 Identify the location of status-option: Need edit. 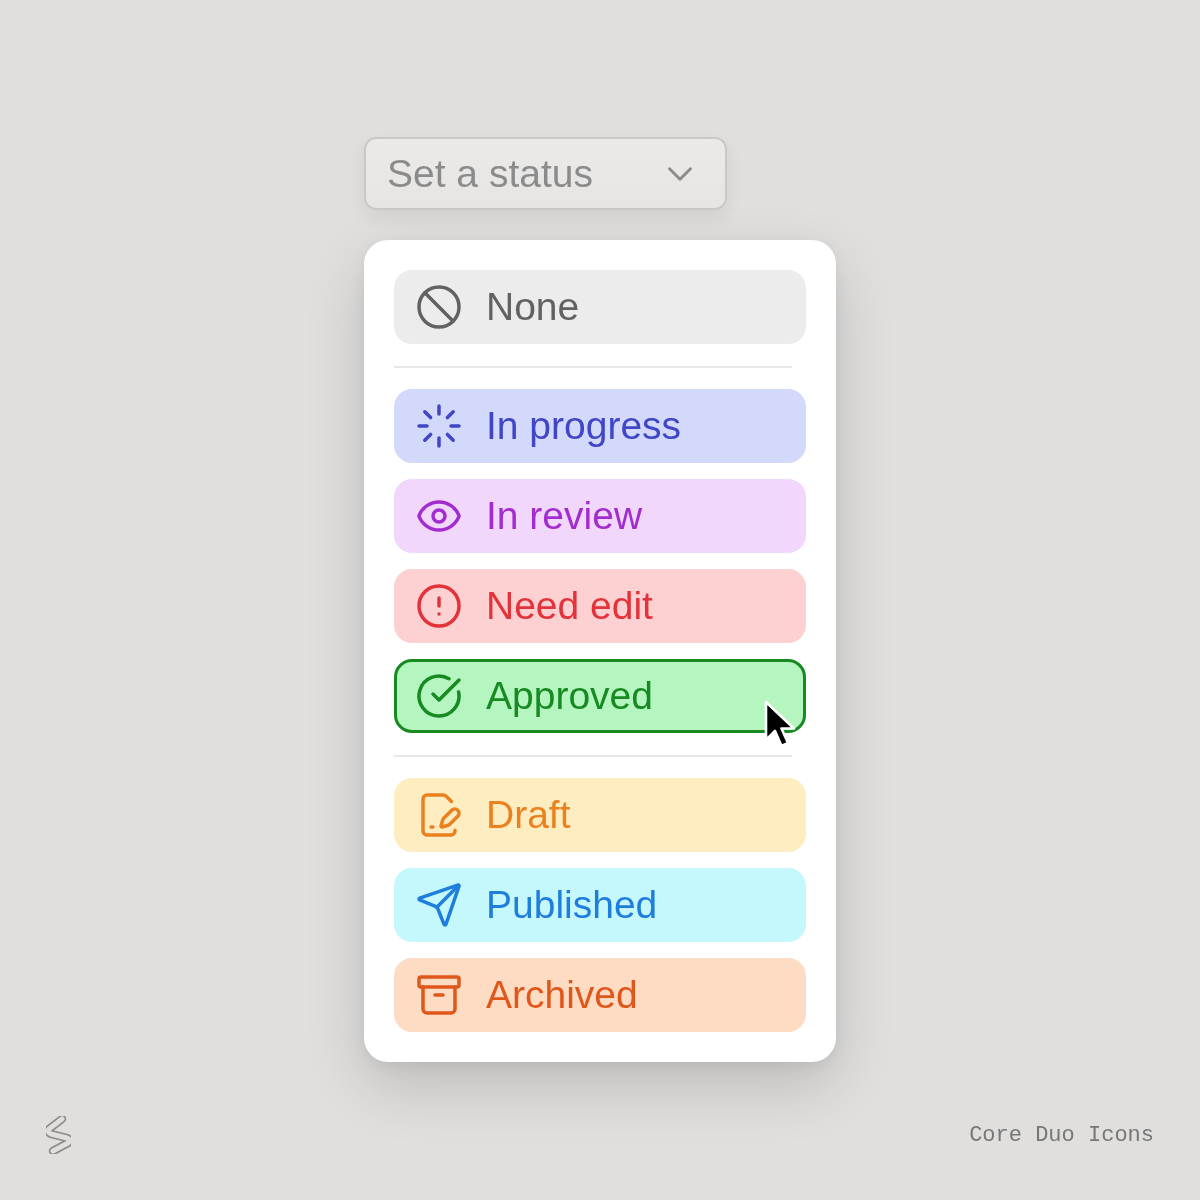
(600, 606).